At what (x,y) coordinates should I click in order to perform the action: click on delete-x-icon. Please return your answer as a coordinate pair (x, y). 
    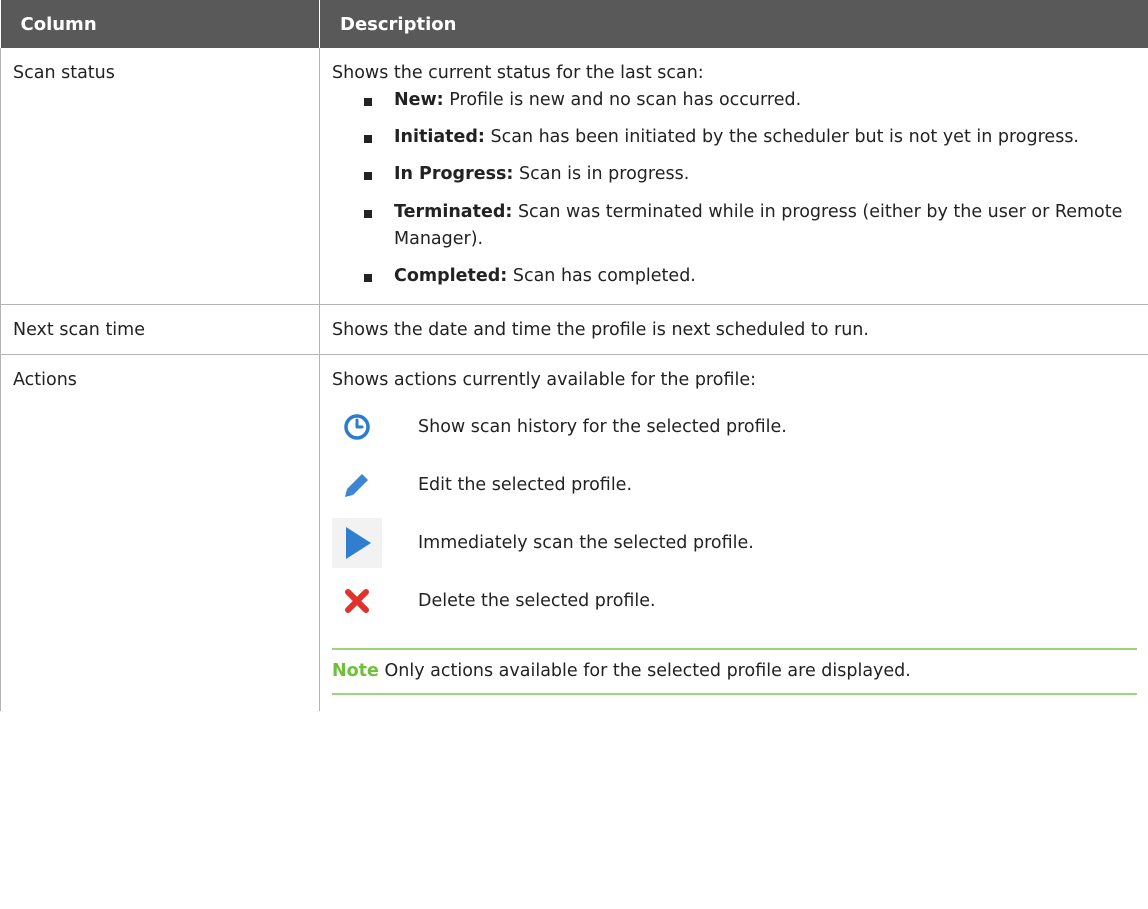
    Looking at the image, I should click on (357, 601).